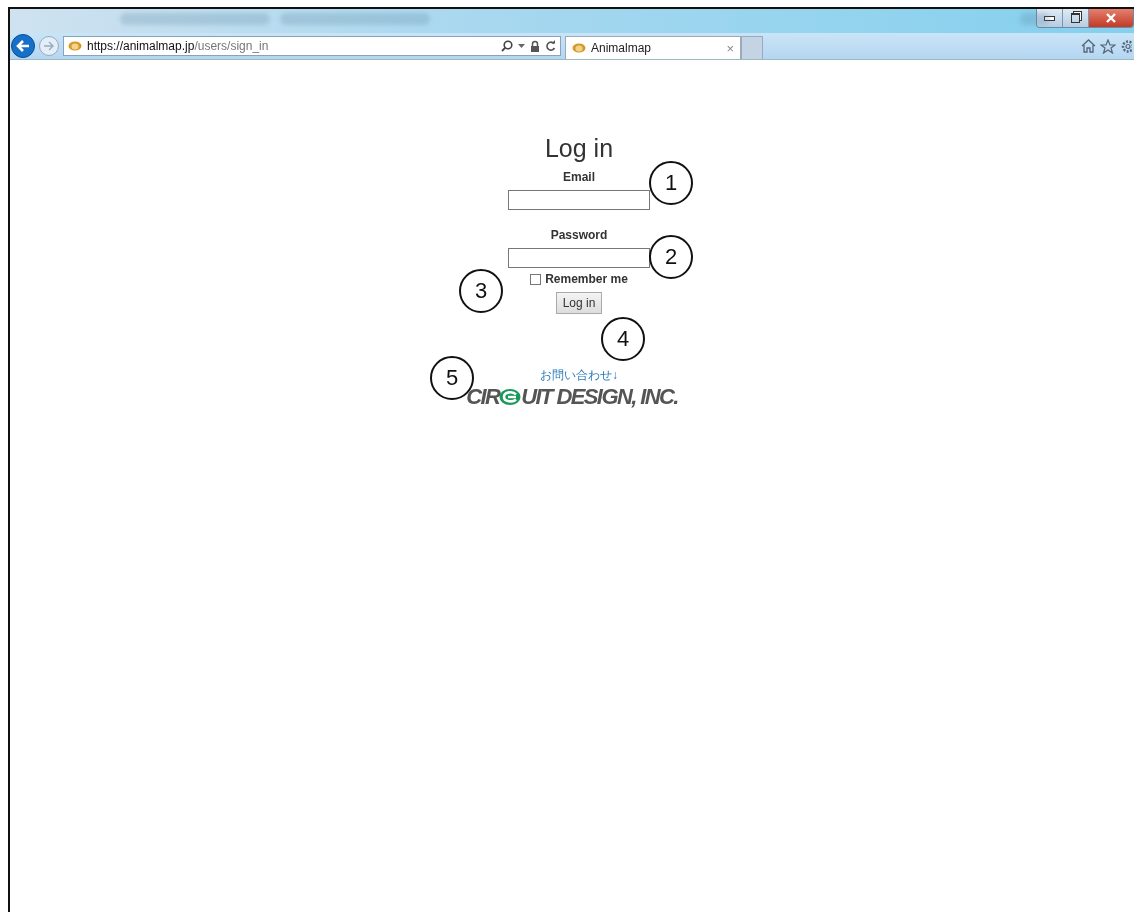 The height and width of the screenshot is (912, 1134). What do you see at coordinates (1088, 46) in the screenshot?
I see `home-icon` at bounding box center [1088, 46].